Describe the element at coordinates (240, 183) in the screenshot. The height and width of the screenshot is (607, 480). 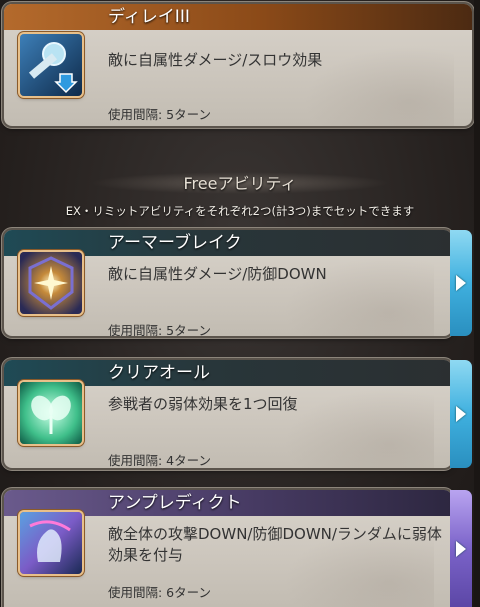
I see `section-header: Freeアビリティ` at that location.